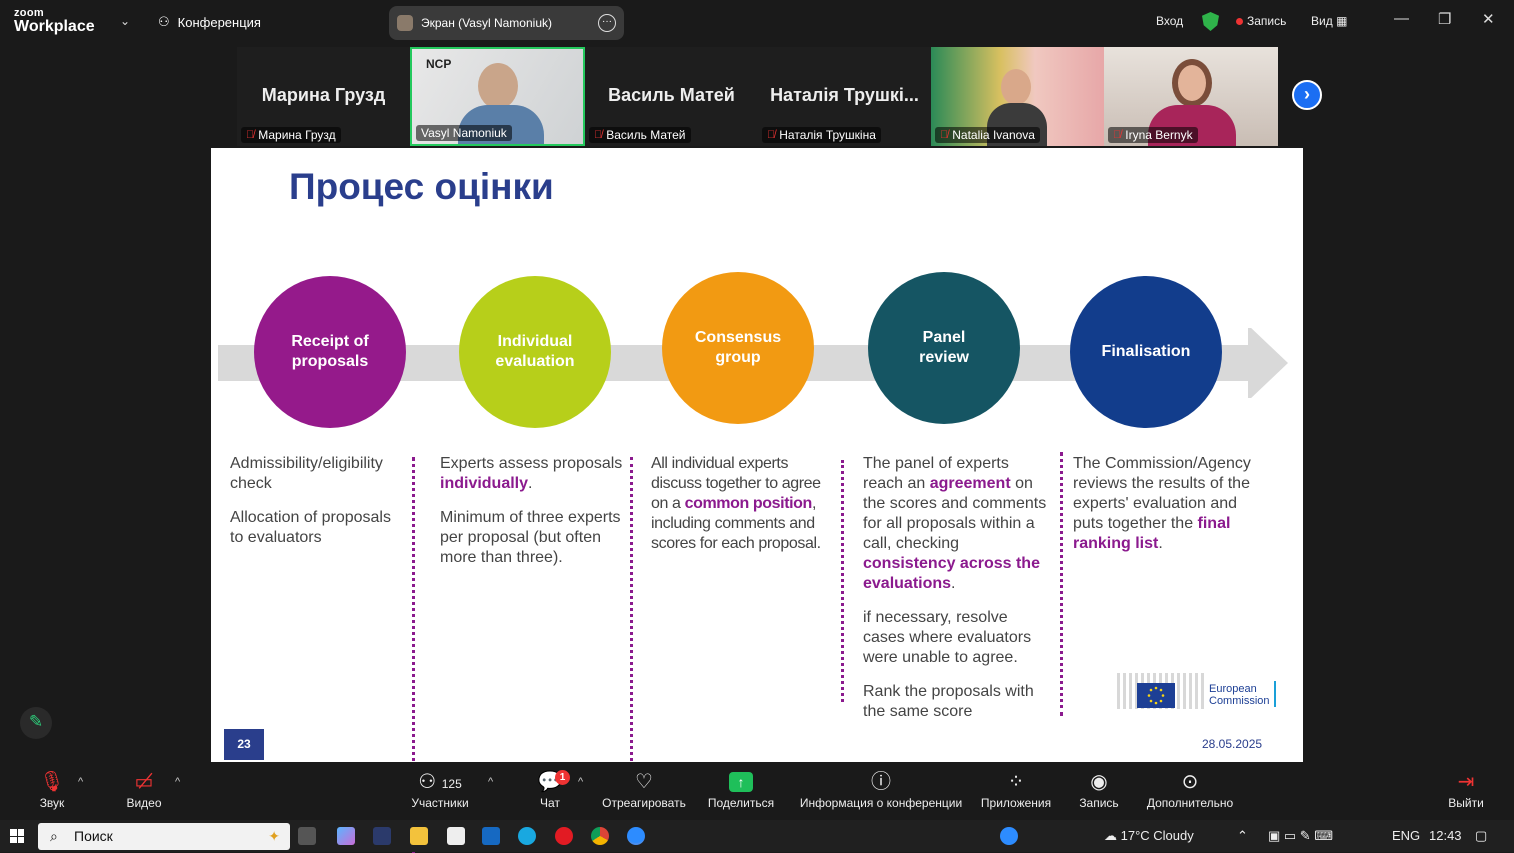 This screenshot has height=853, width=1514. Describe the element at coordinates (1190, 782) in the screenshot. I see `more-icon: ⊙` at that location.